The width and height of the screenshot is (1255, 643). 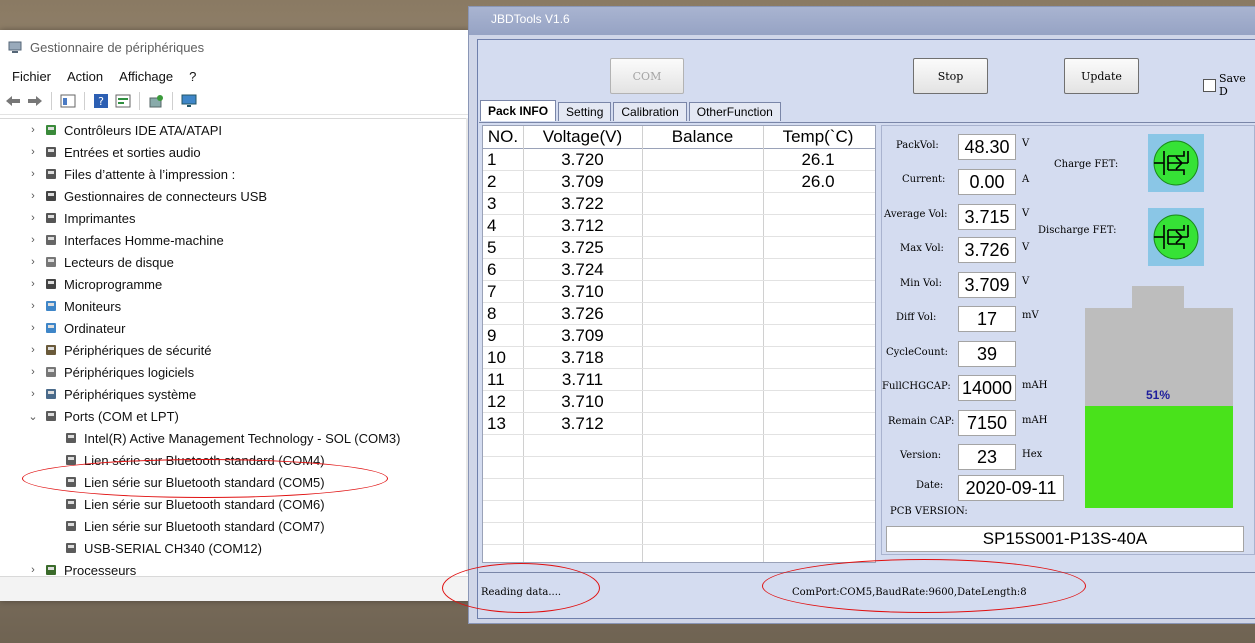 What do you see at coordinates (1229, 85) in the screenshot?
I see `save-data-checkbox: Save D` at bounding box center [1229, 85].